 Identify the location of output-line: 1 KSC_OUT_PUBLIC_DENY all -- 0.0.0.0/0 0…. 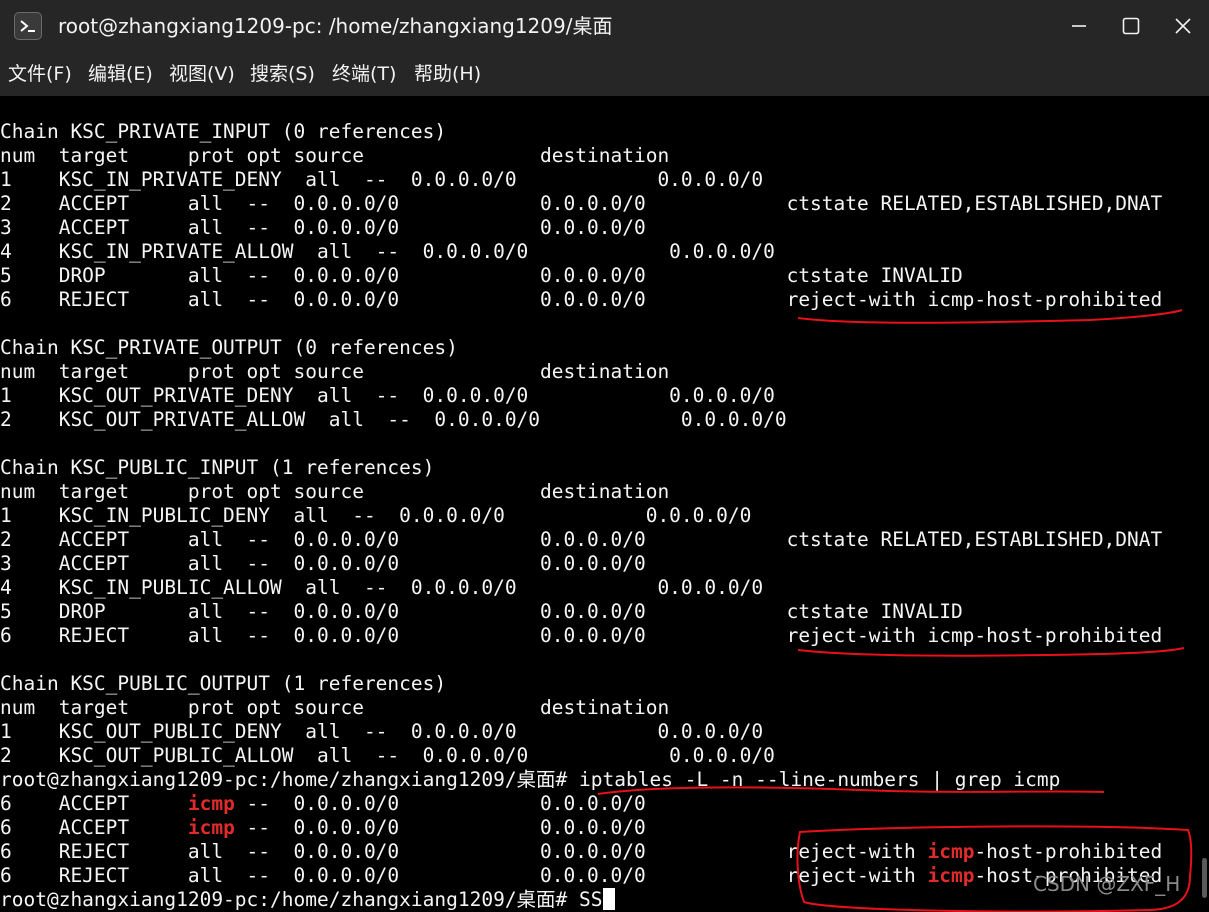
(382, 731).